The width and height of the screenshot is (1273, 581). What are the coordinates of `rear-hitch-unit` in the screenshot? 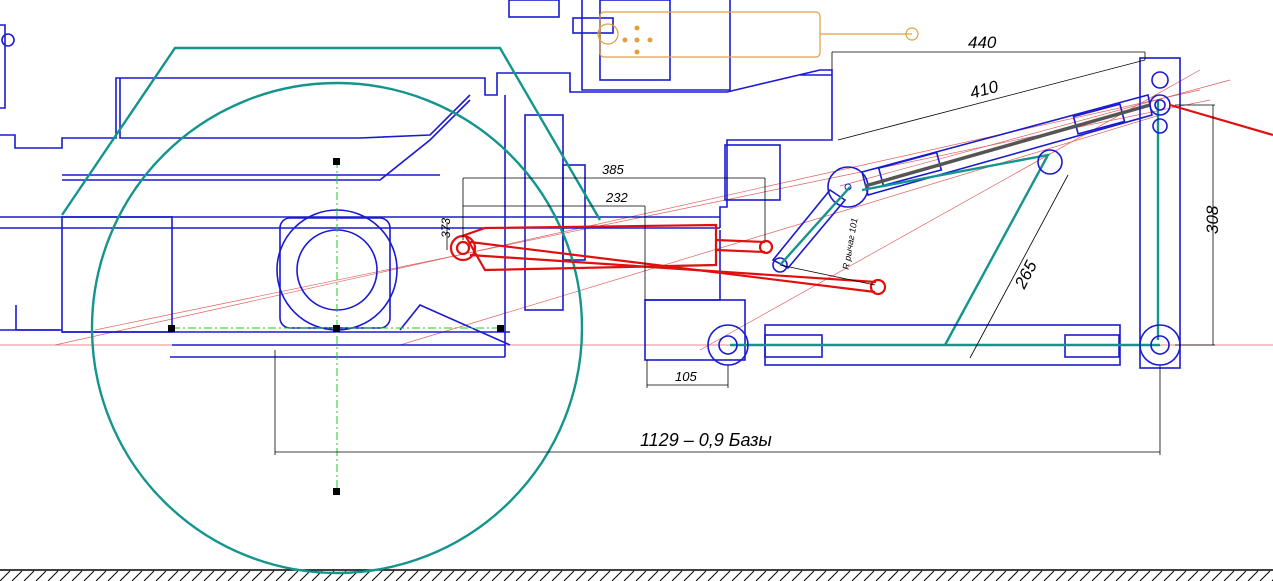 It's located at (745, 45).